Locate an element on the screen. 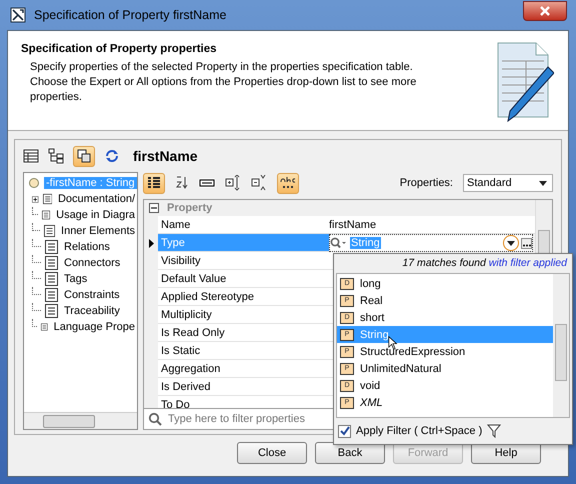 This screenshot has width=576, height=484. close-button is located at coordinates (545, 11).